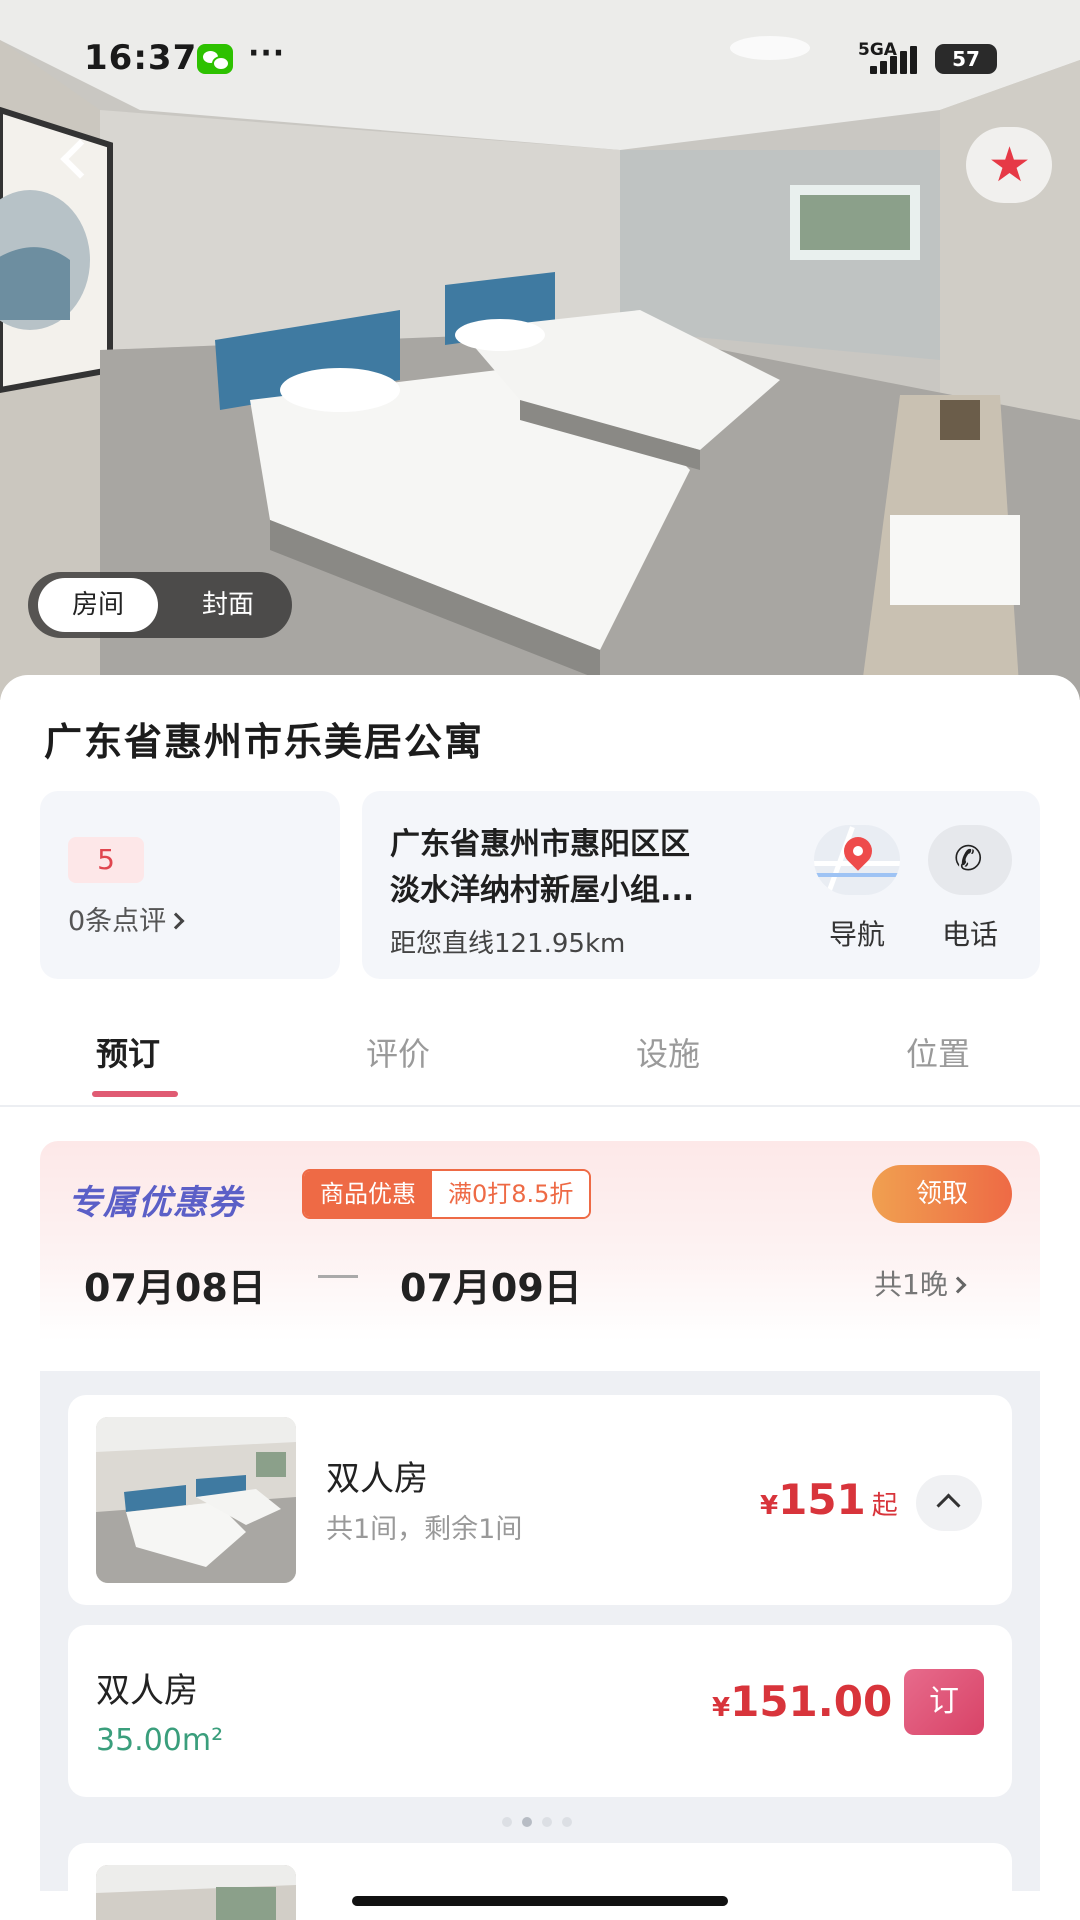 The height and width of the screenshot is (1920, 1080). Describe the element at coordinates (540, 1881) in the screenshot. I see `room-type-card` at that location.